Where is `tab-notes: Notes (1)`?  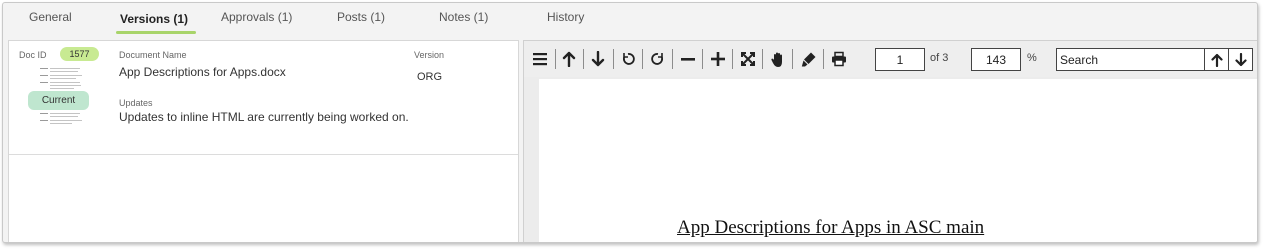 tab-notes: Notes (1) is located at coordinates (463, 17).